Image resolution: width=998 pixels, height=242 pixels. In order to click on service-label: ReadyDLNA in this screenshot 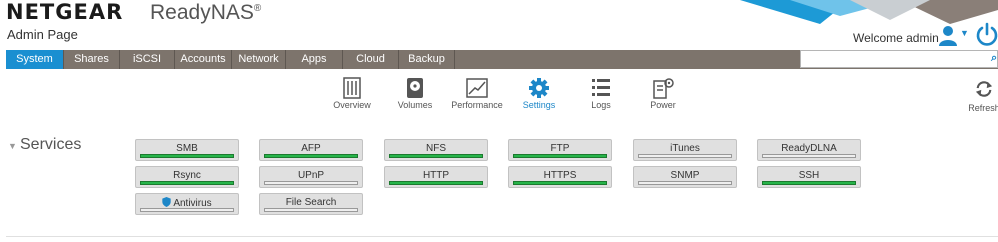, I will do `click(809, 148)`.